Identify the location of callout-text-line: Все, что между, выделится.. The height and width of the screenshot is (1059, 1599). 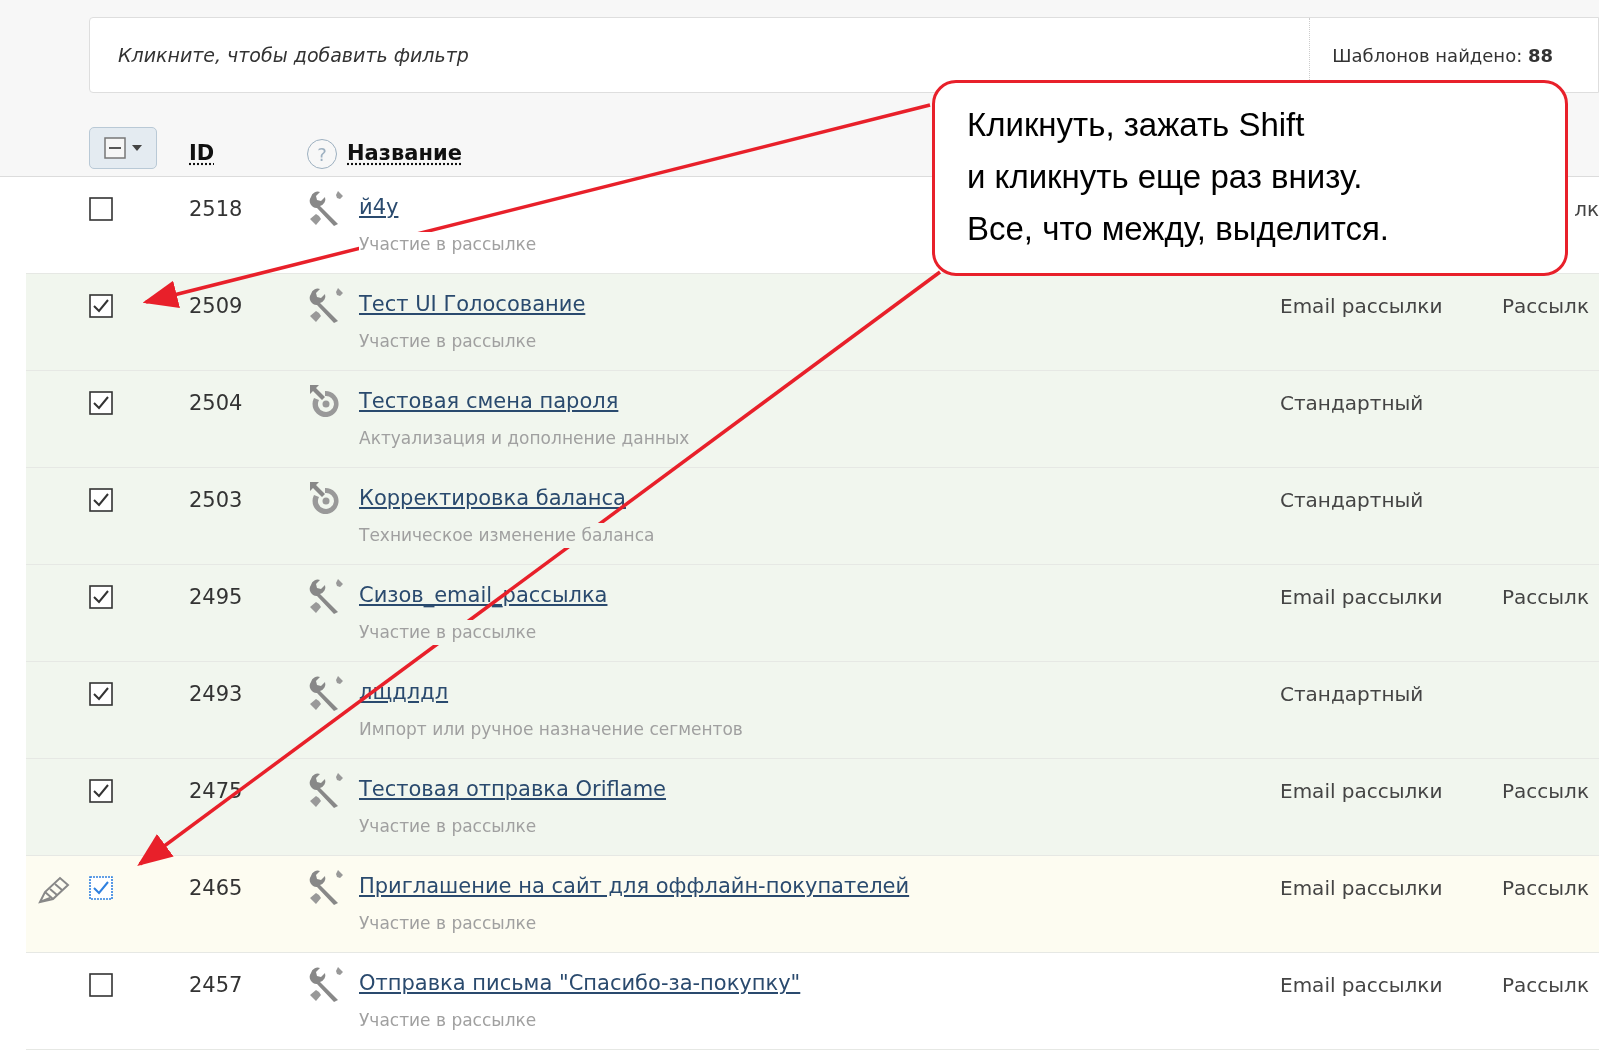
(1178, 229).